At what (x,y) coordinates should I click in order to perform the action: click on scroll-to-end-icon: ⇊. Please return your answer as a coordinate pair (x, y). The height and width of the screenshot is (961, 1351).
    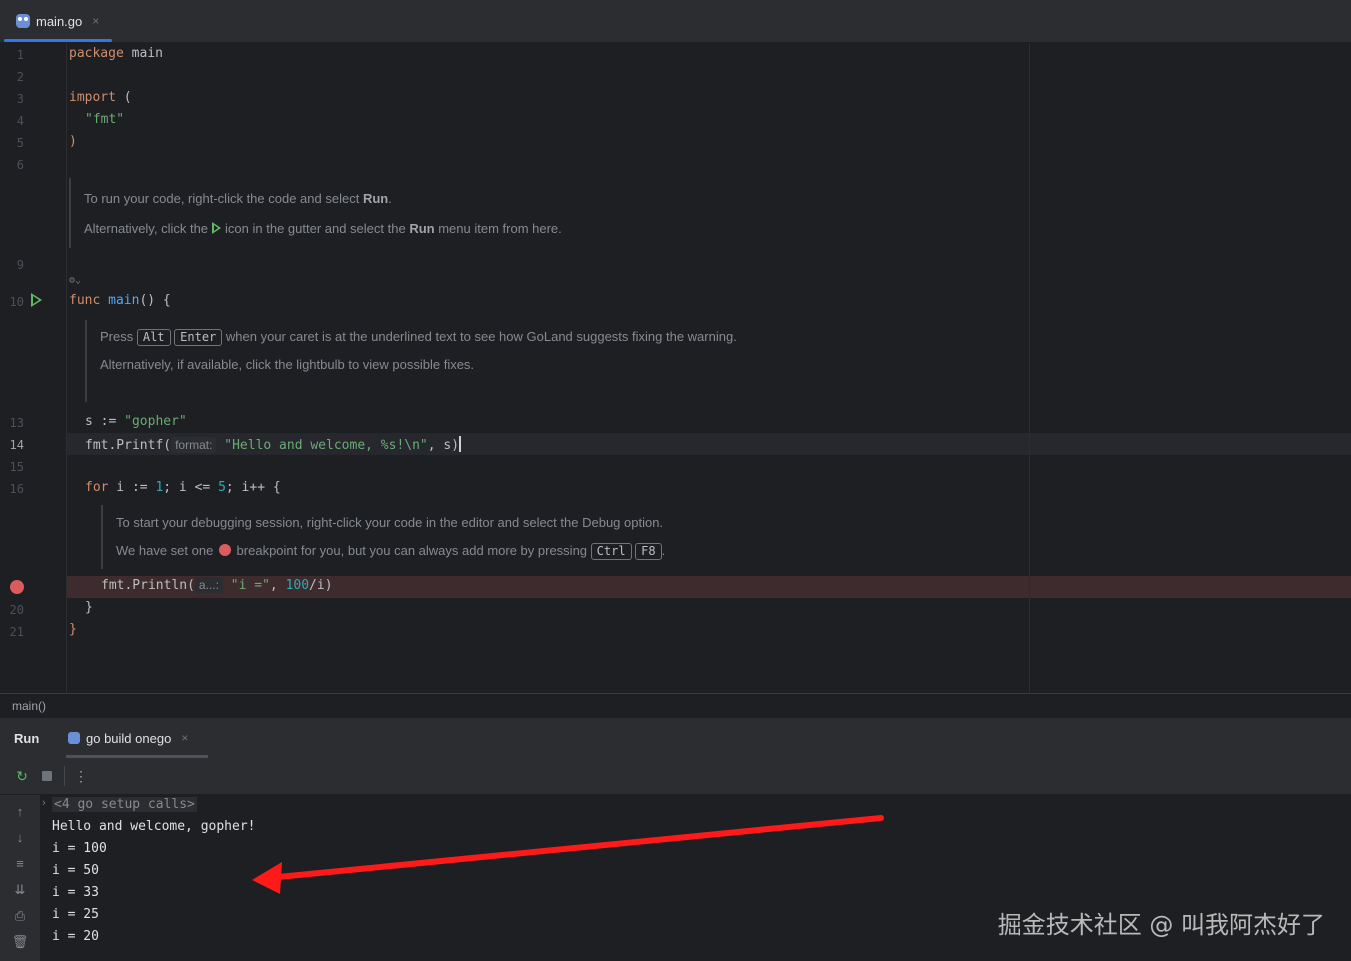
    Looking at the image, I should click on (20, 890).